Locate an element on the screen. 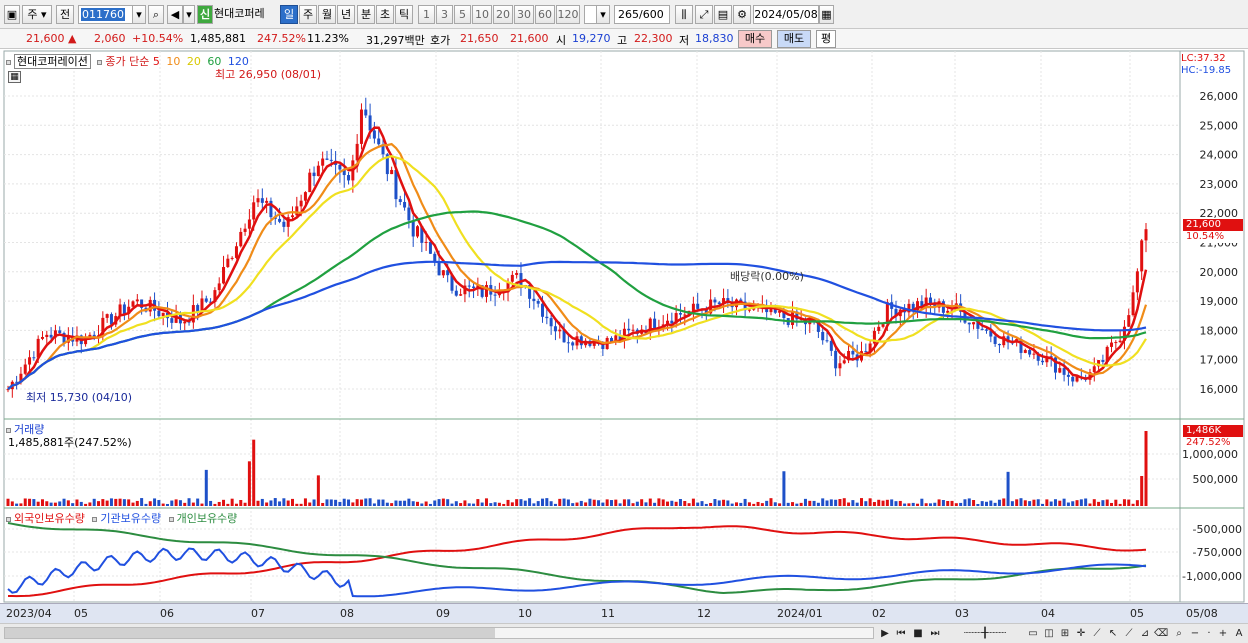 This screenshot has height=643, width=1248. stock-name-label: 현대코퍼레이션 is located at coordinates (52, 61).